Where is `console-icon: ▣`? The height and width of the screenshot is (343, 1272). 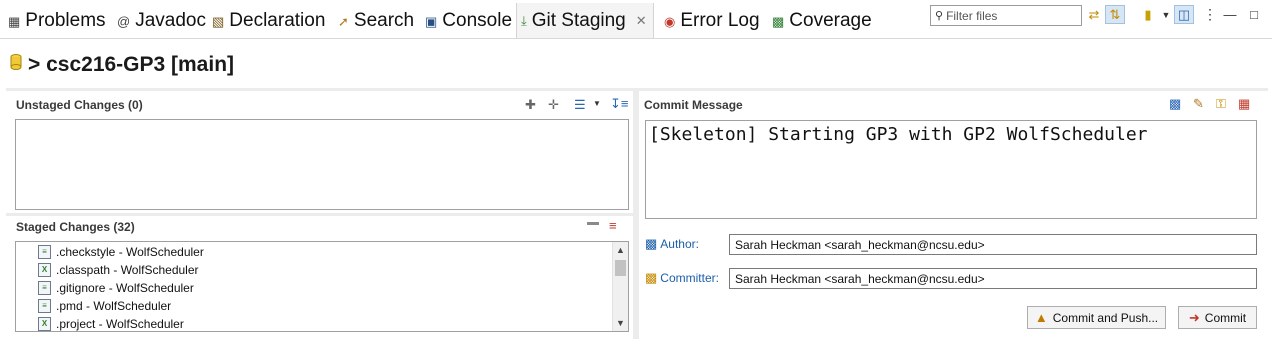
console-icon: ▣ is located at coordinates (431, 21).